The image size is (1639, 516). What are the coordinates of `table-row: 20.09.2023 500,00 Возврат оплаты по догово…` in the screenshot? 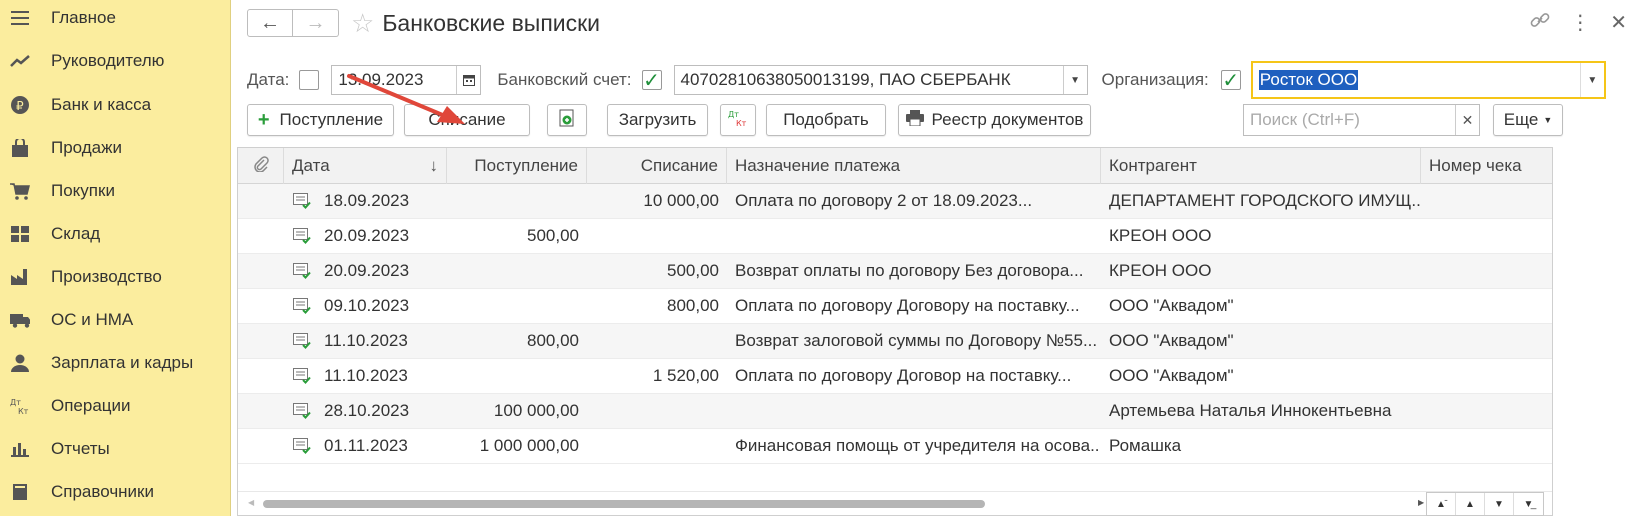 It's located at (895, 271).